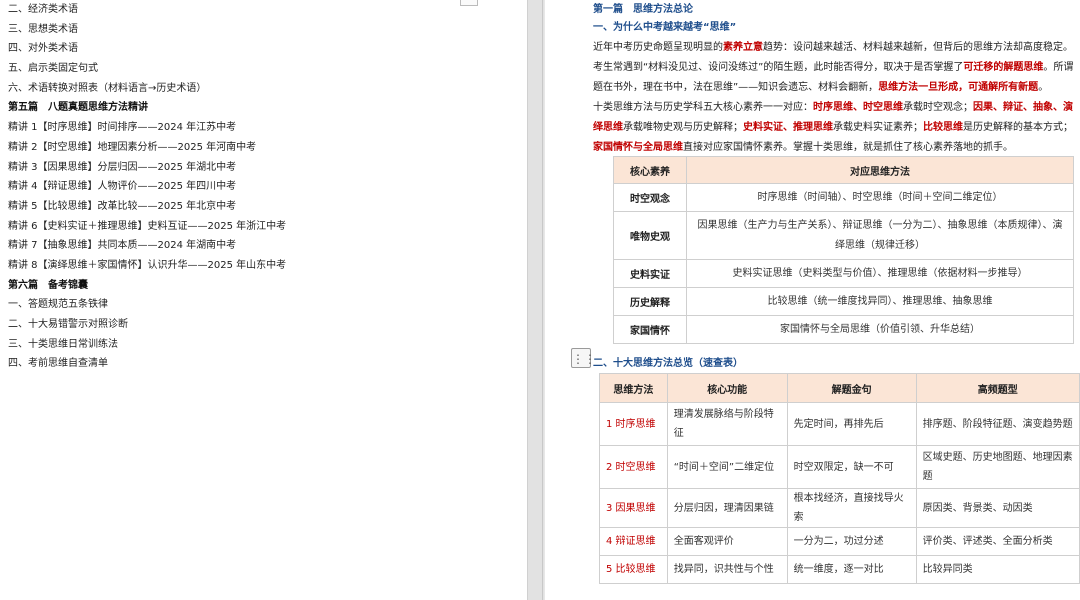 This screenshot has height=600, width=1080. I want to click on para-highlight: 思维方法一旦形成，可通解所有新题, so click(958, 87).